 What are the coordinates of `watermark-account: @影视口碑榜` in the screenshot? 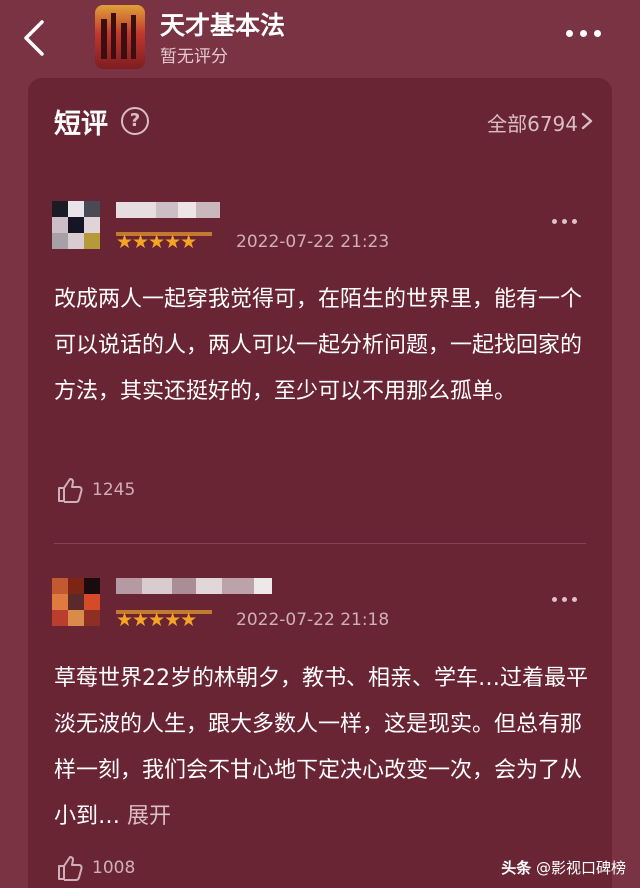 It's located at (580, 868).